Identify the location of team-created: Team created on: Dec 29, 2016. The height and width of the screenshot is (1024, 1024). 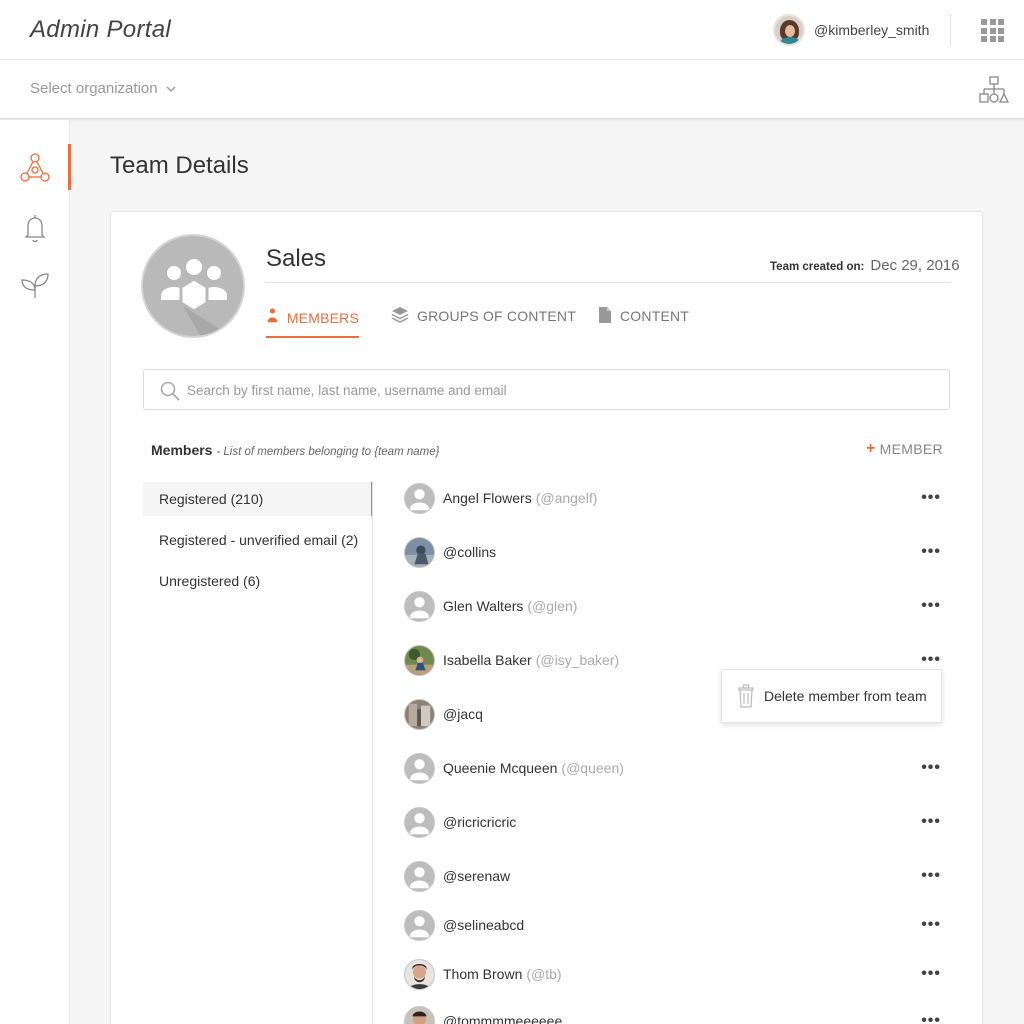
(865, 265).